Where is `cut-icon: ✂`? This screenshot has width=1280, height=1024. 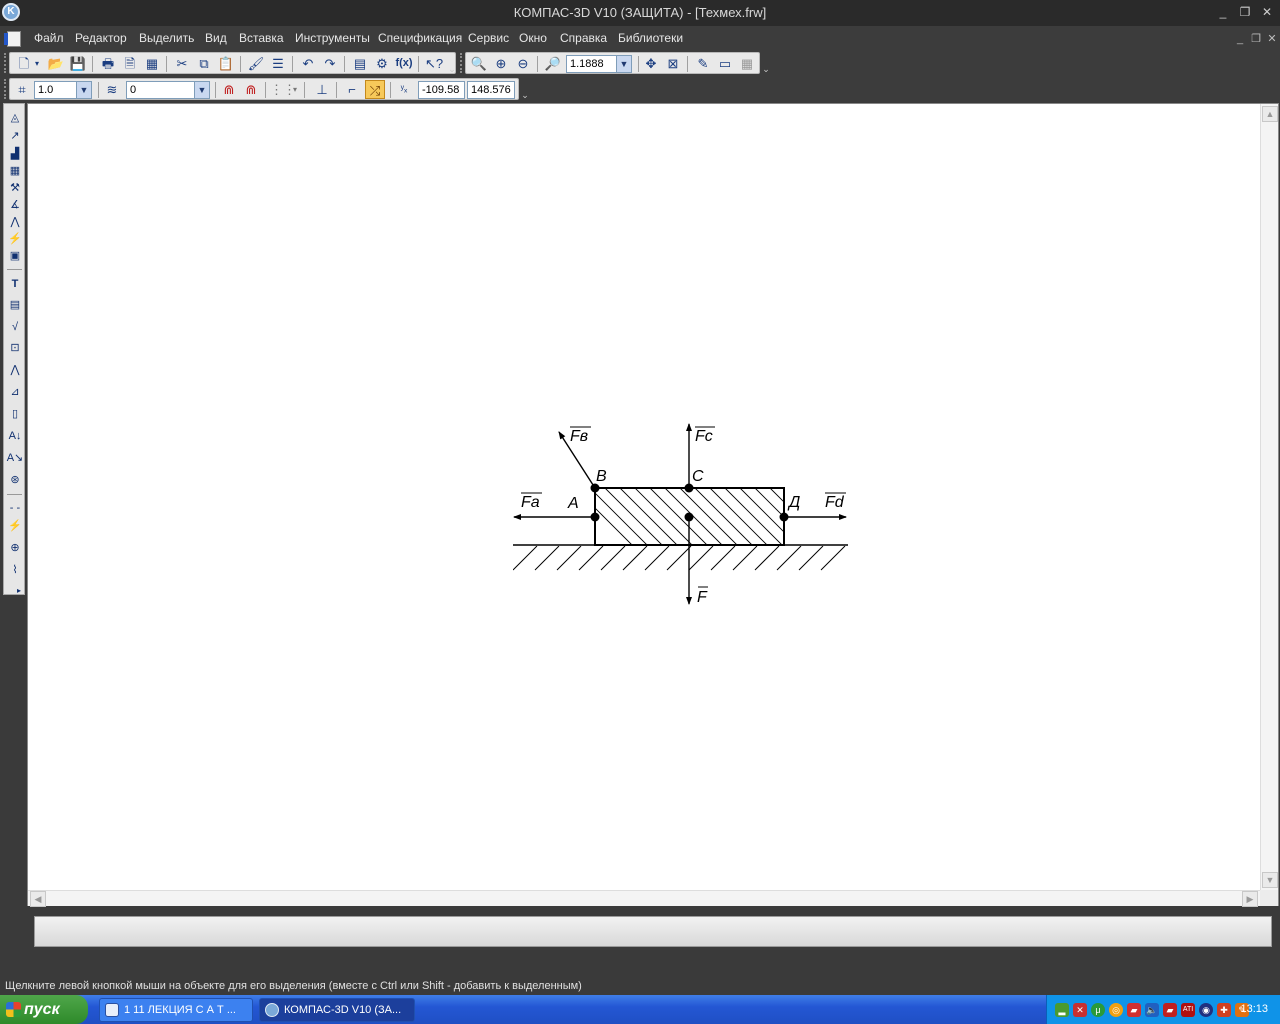
cut-icon: ✂ is located at coordinates (182, 63).